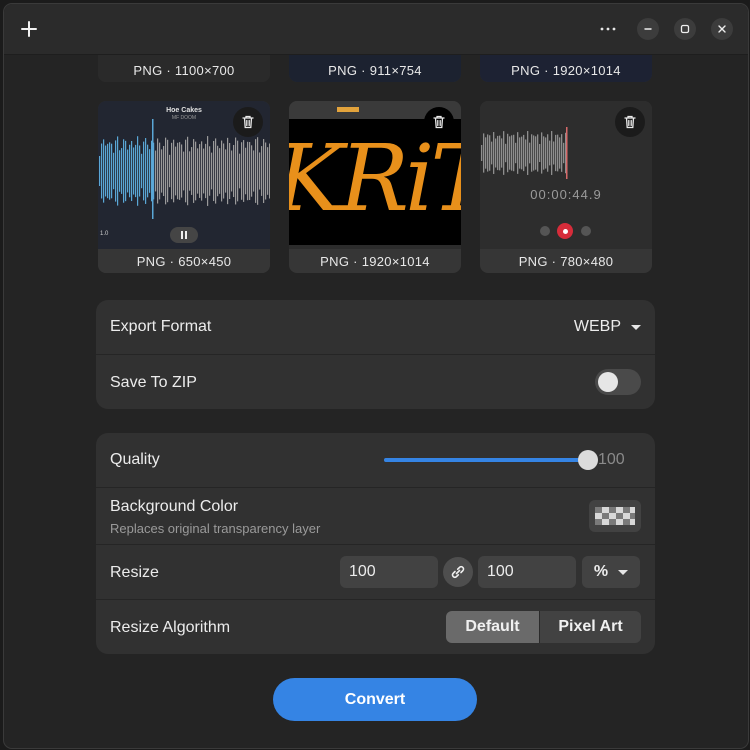 The image size is (750, 750). I want to click on thumb-time: 1.0, so click(104, 234).